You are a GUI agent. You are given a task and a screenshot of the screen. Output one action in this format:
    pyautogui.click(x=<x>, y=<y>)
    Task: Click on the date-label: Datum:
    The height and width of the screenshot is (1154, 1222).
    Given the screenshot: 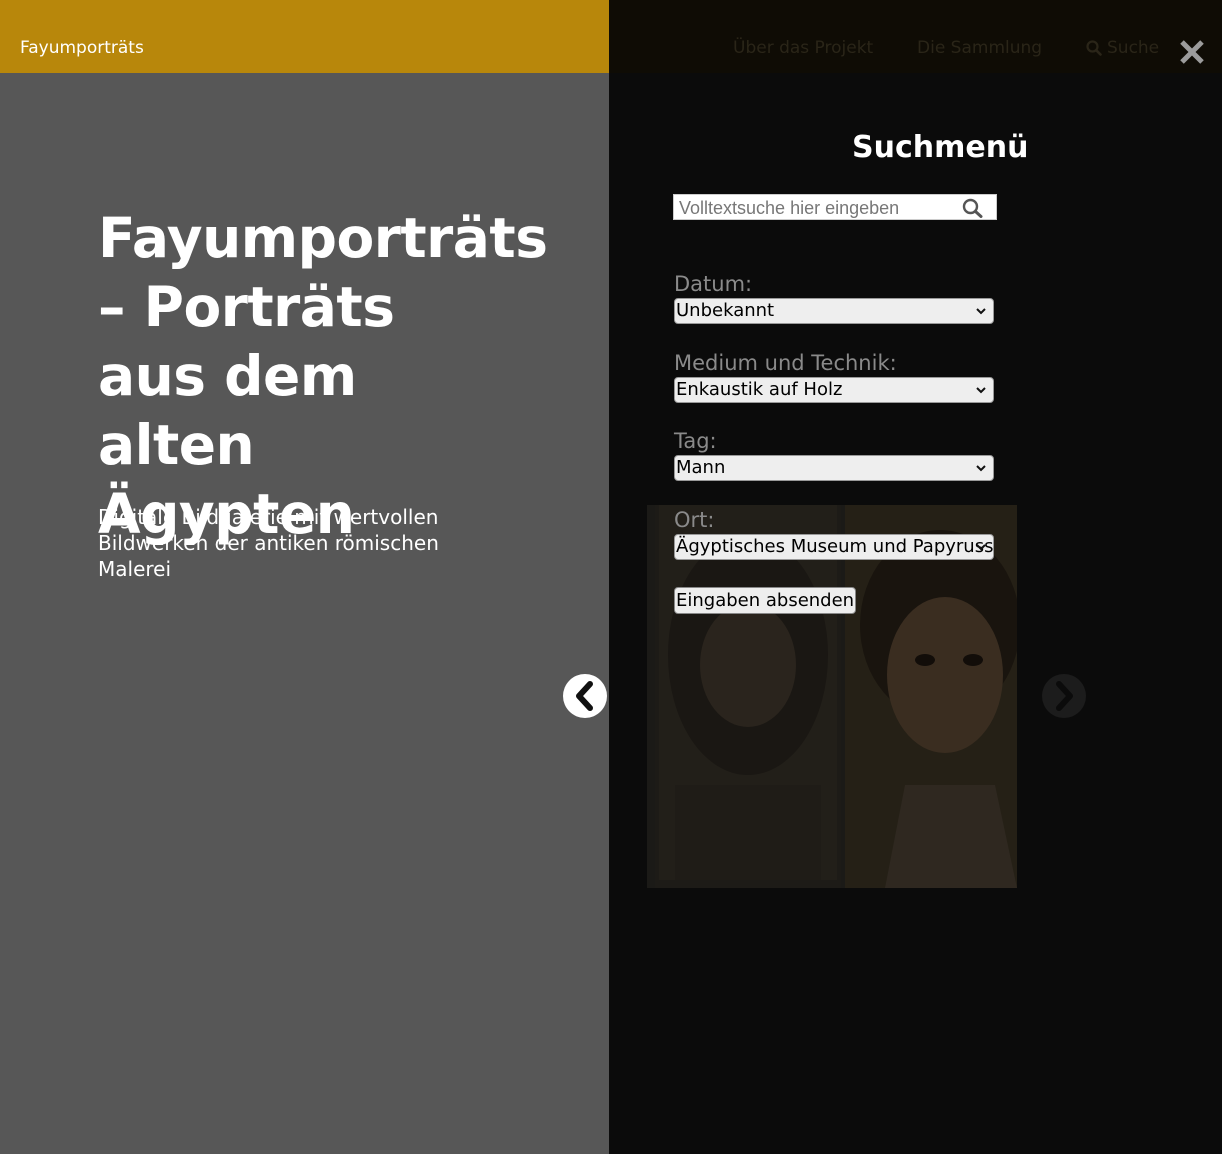 What is the action you would take?
    pyautogui.click(x=713, y=284)
    